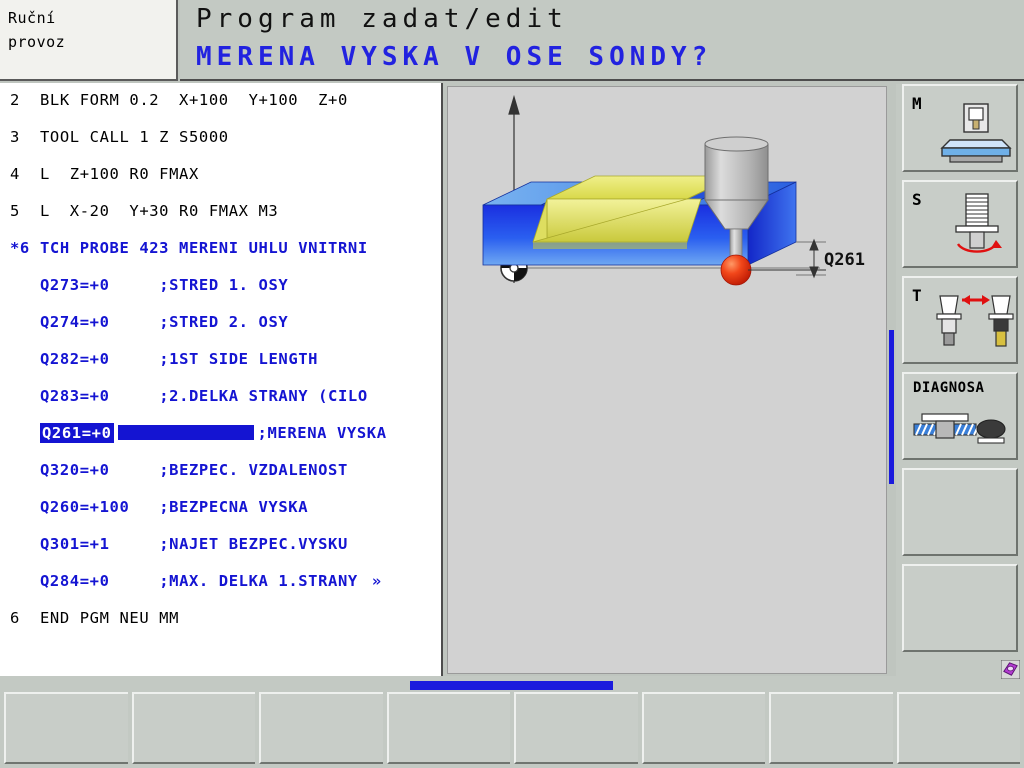 Image resolution: width=1024 pixels, height=768 pixels. I want to click on program-line-text: Q260=+100 ;BEZPECNA VYSKA, so click(174, 507).